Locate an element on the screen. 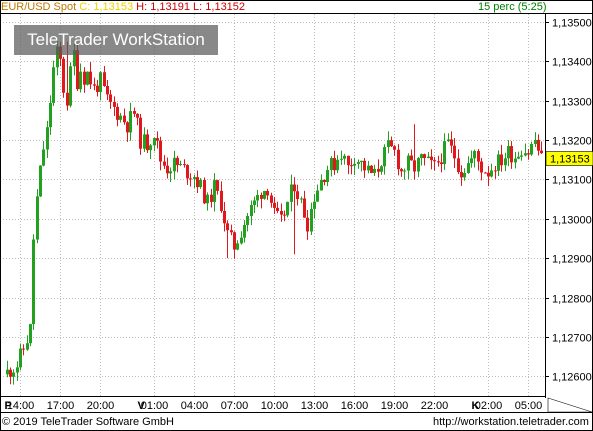 The image size is (593, 431). x-tick-label: 02:00 is located at coordinates (489, 406).